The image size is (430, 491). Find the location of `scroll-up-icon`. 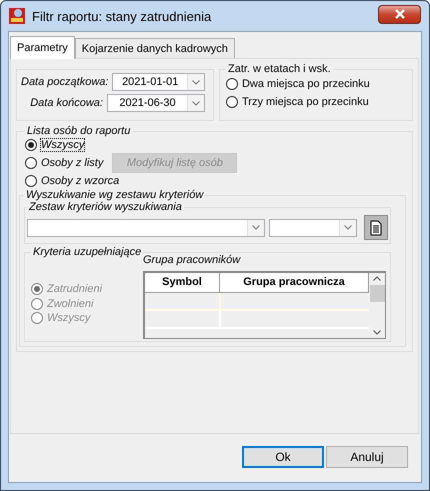

scroll-up-icon is located at coordinates (377, 278).